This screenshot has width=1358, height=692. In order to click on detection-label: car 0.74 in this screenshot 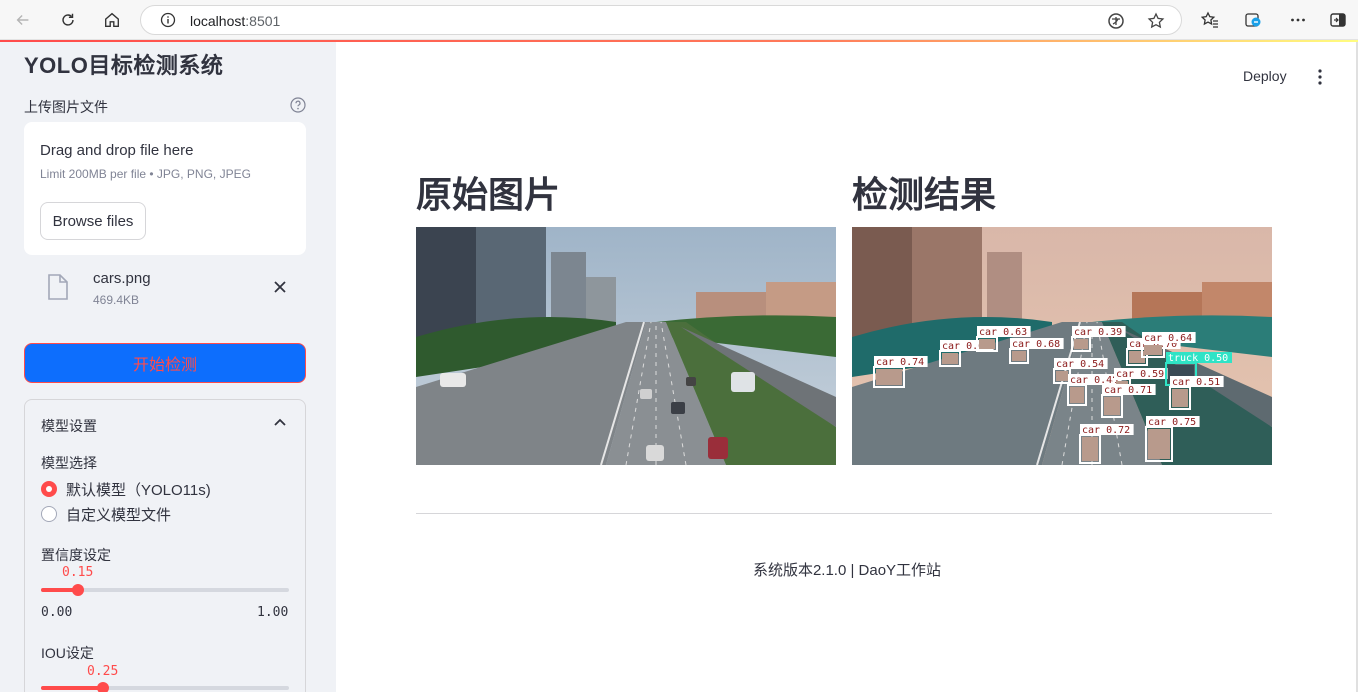, I will do `click(900, 362)`.